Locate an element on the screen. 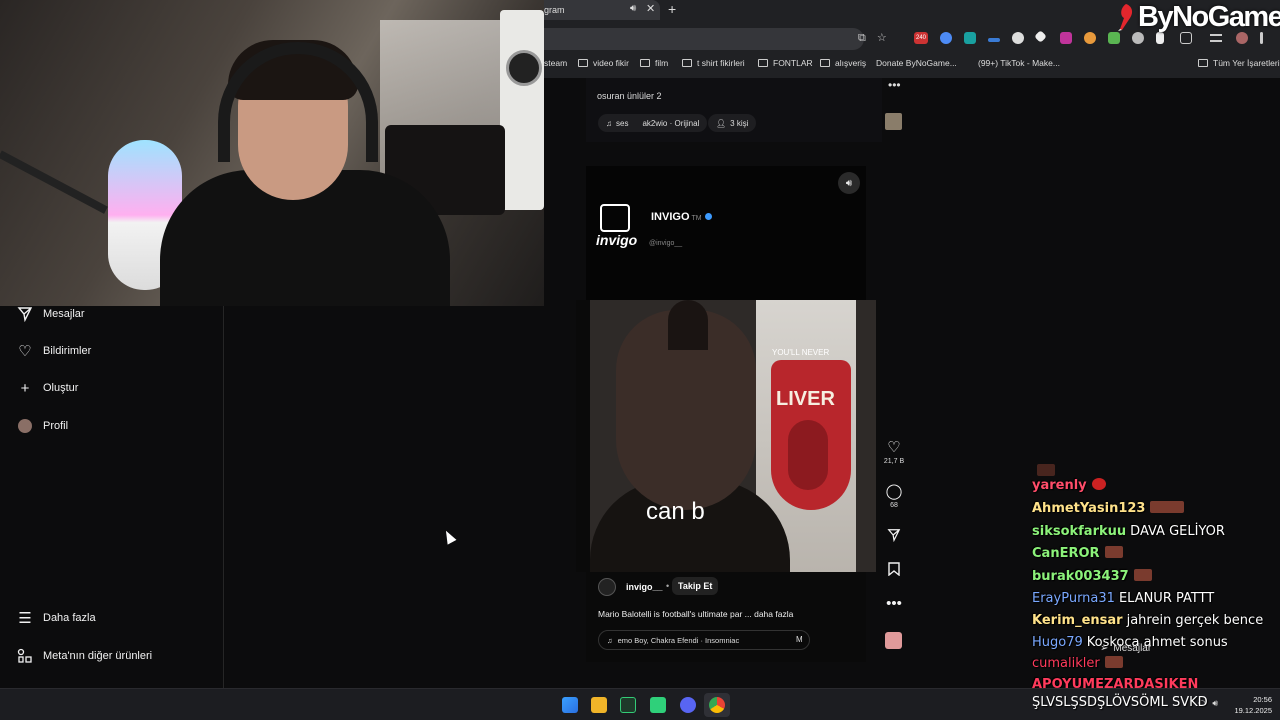 The width and height of the screenshot is (1280, 720). close-icon: ✕ is located at coordinates (650, 8).